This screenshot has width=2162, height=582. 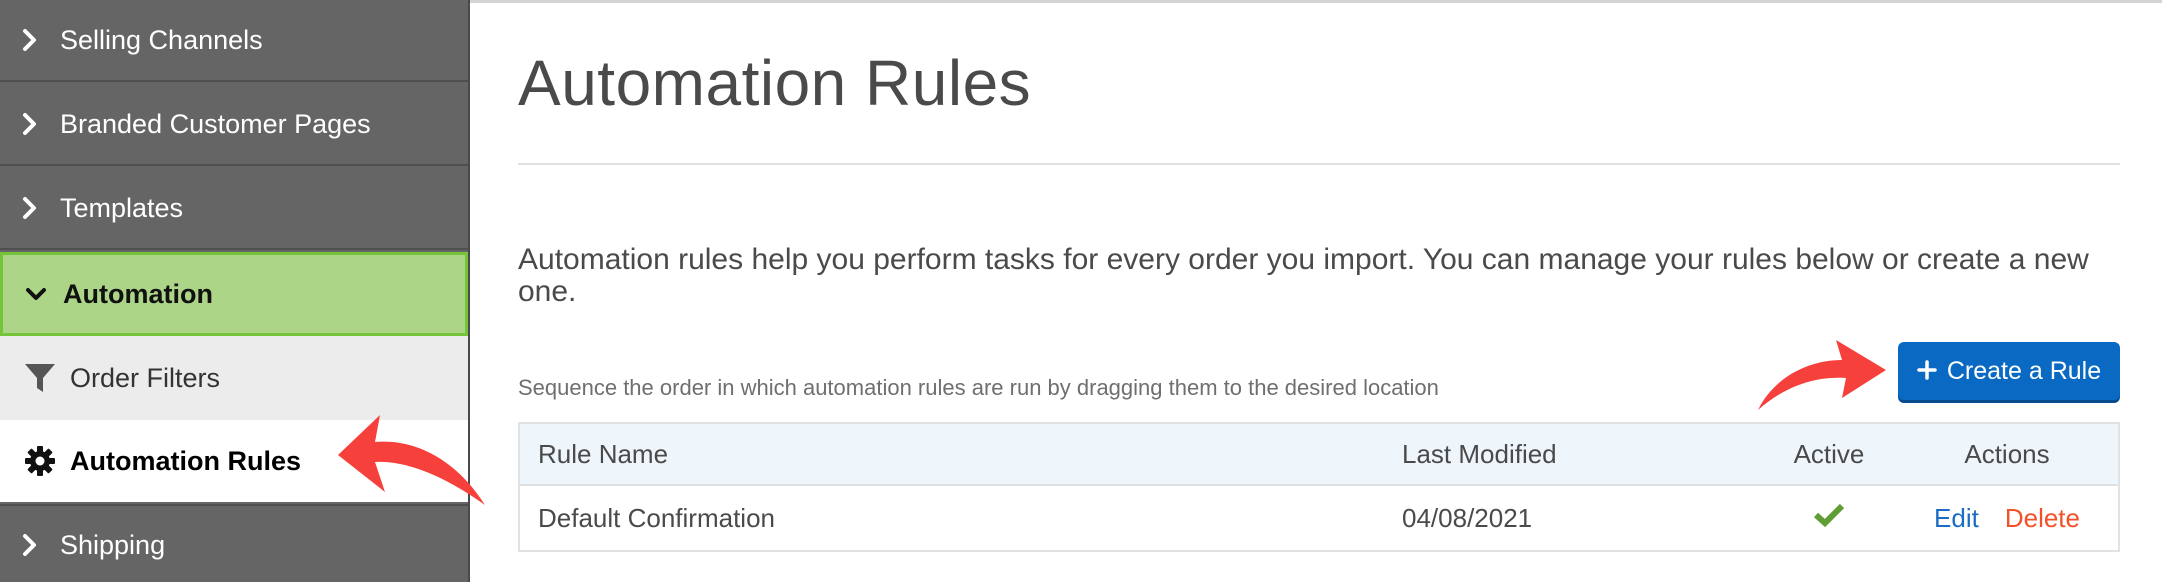 What do you see at coordinates (122, 207) in the screenshot?
I see `sidebar-item-label: Templates` at bounding box center [122, 207].